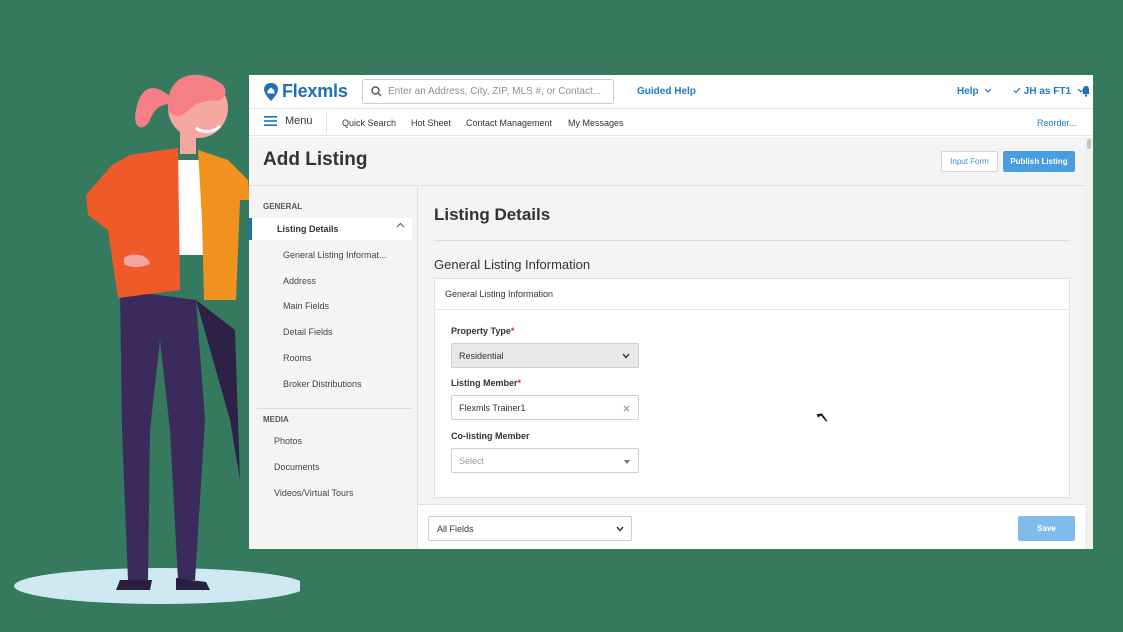  I want to click on check-icon, so click(1017, 90).